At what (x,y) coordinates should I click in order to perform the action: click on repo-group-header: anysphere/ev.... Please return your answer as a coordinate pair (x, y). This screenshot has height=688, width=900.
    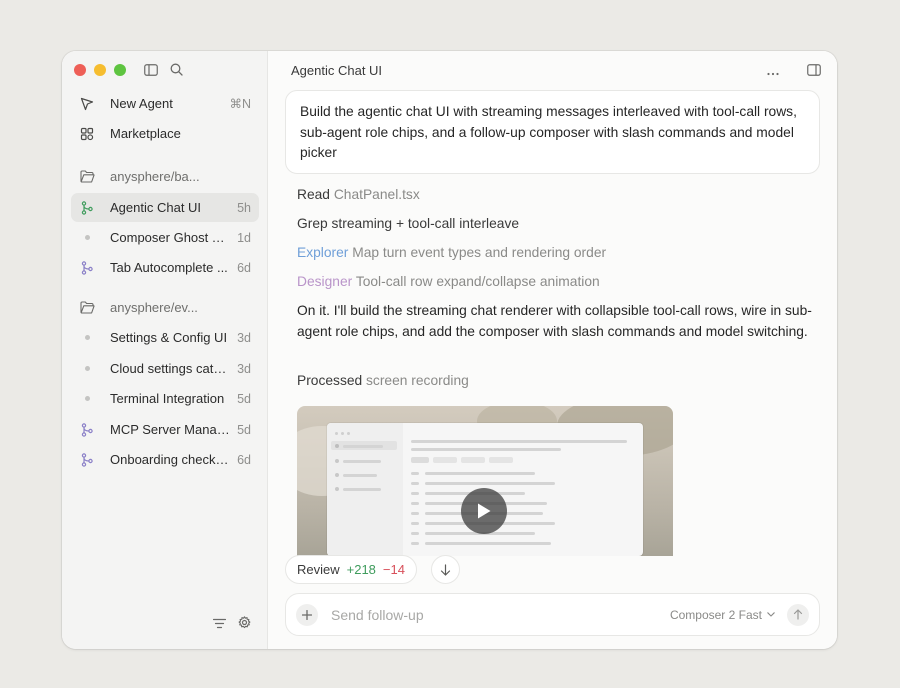
    Looking at the image, I should click on (165, 307).